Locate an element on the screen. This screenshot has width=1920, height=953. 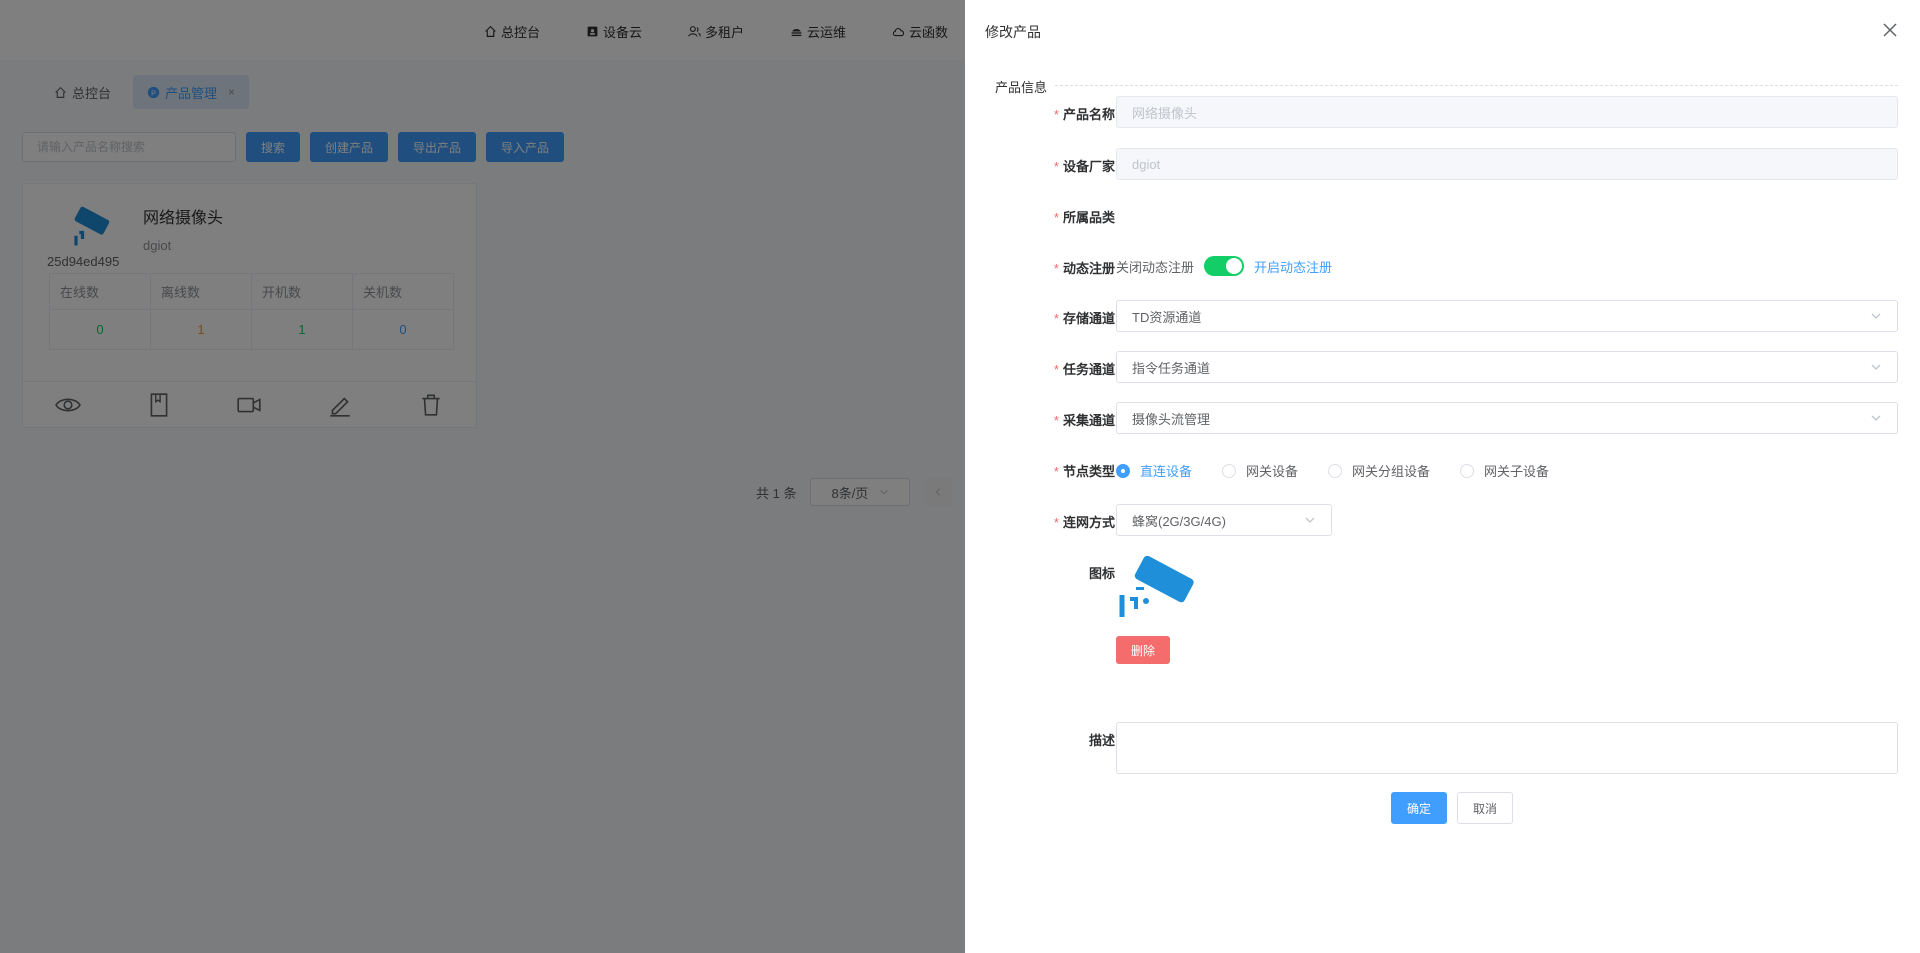
section-divider is located at coordinates (1446, 85).